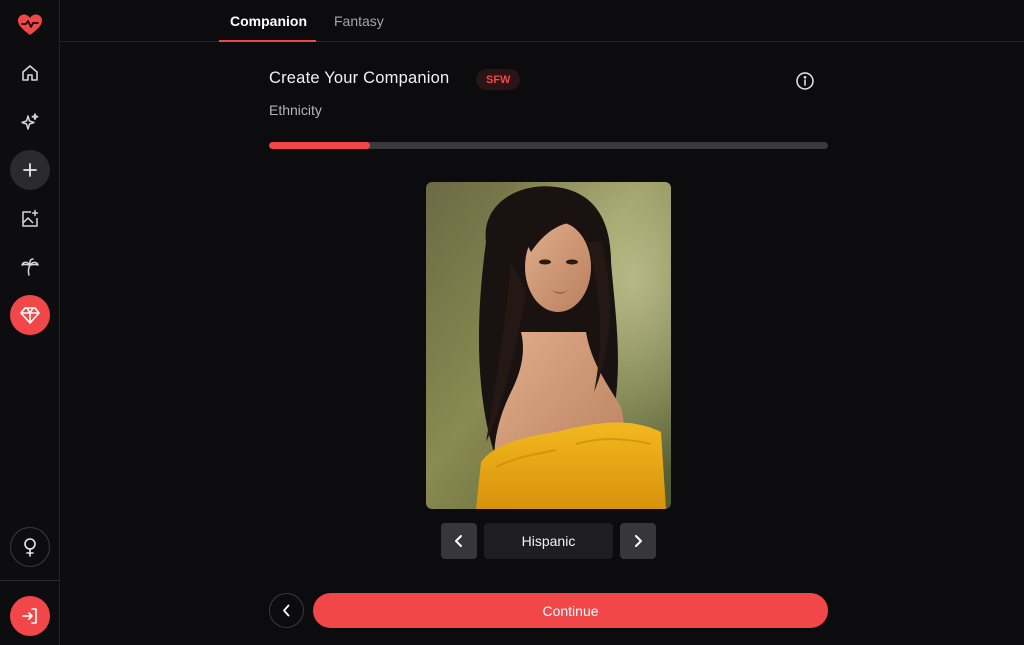 The image size is (1024, 645). I want to click on login-button, so click(30, 616).